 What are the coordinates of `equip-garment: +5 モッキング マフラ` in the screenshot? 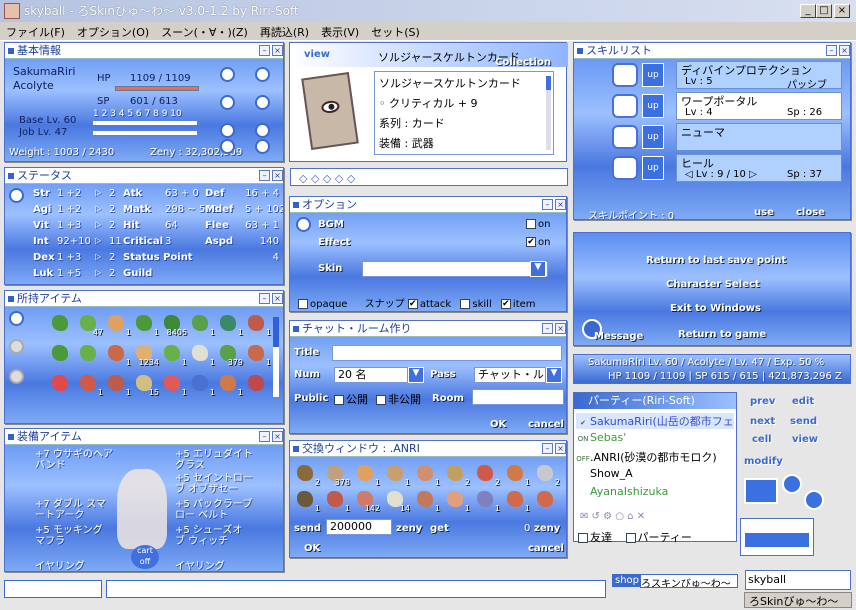 It's located at (75, 536).